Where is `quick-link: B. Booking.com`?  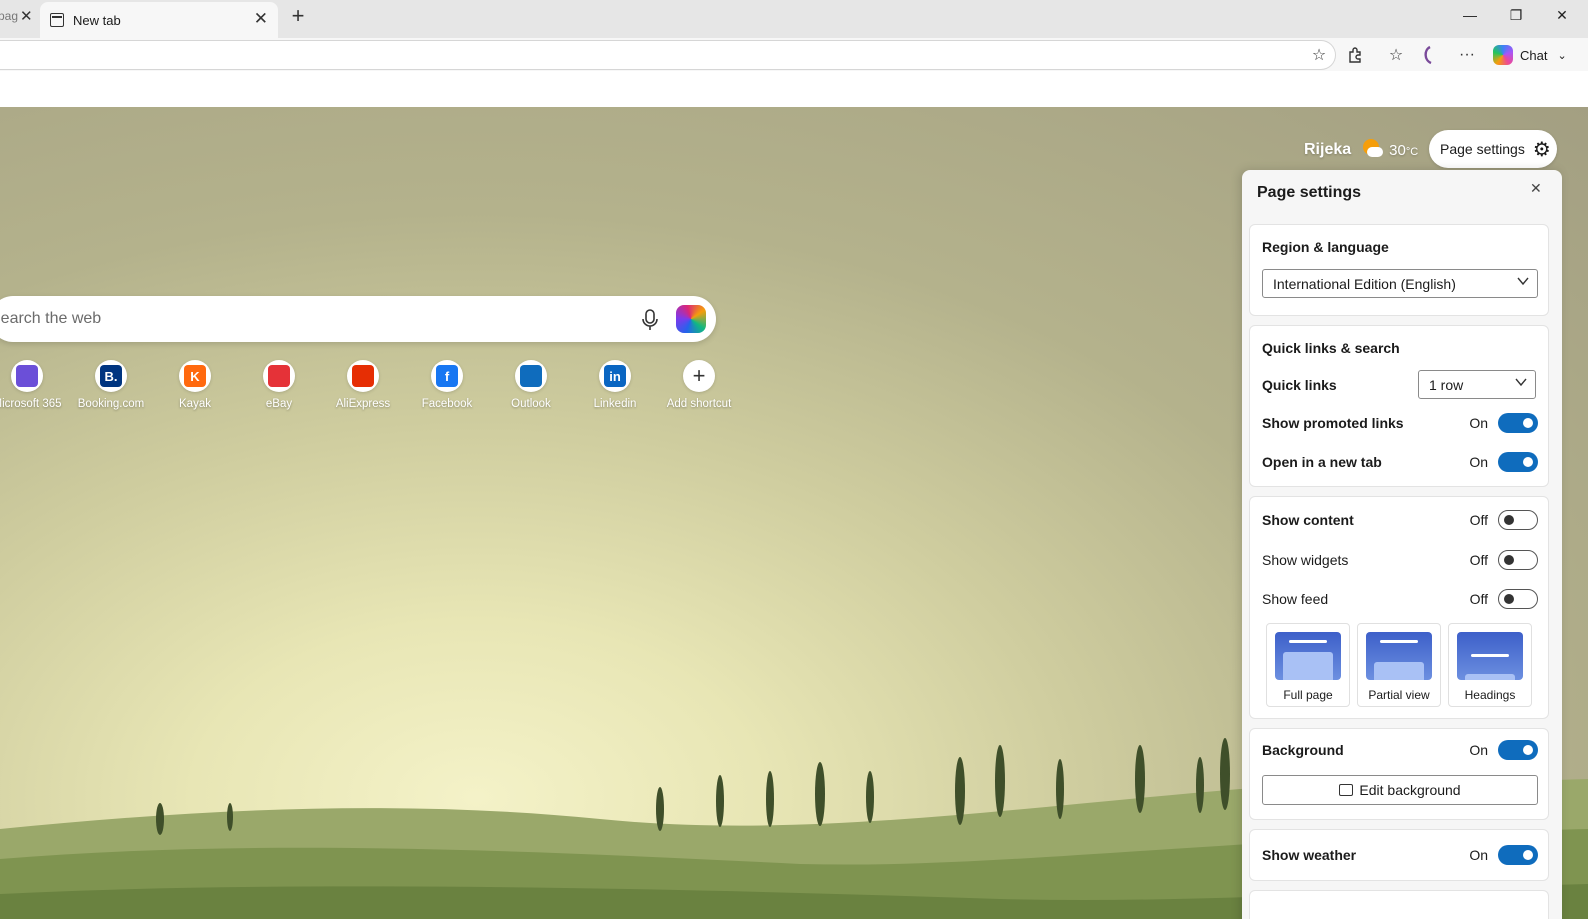
quick-link: B. Booking.com is located at coordinates (111, 385).